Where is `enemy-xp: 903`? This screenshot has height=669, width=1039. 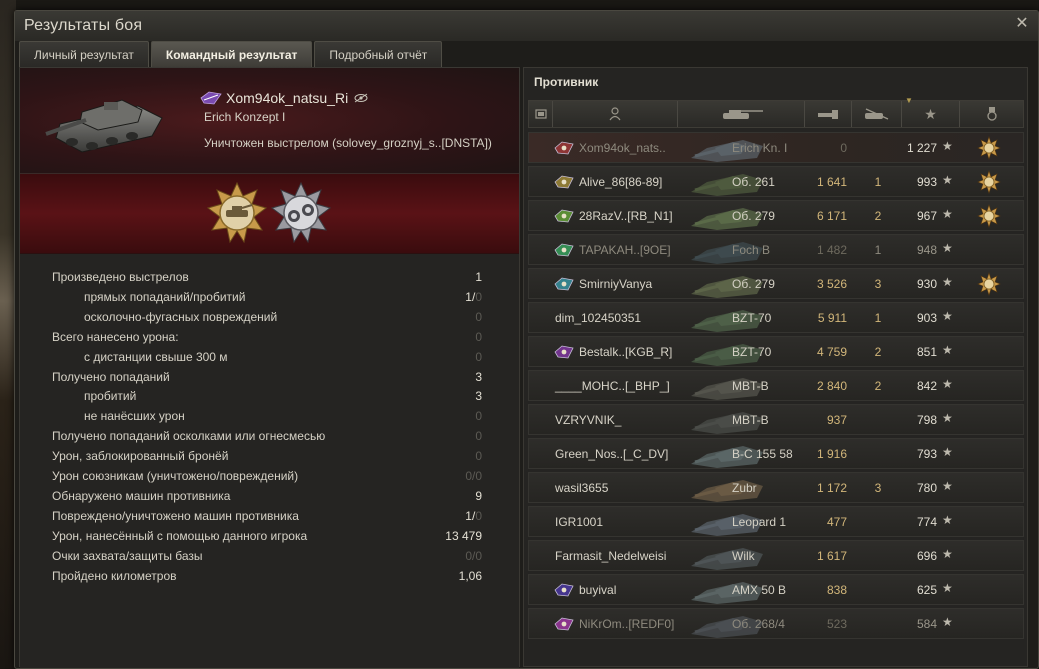 enemy-xp: 903 is located at coordinates (926, 318).